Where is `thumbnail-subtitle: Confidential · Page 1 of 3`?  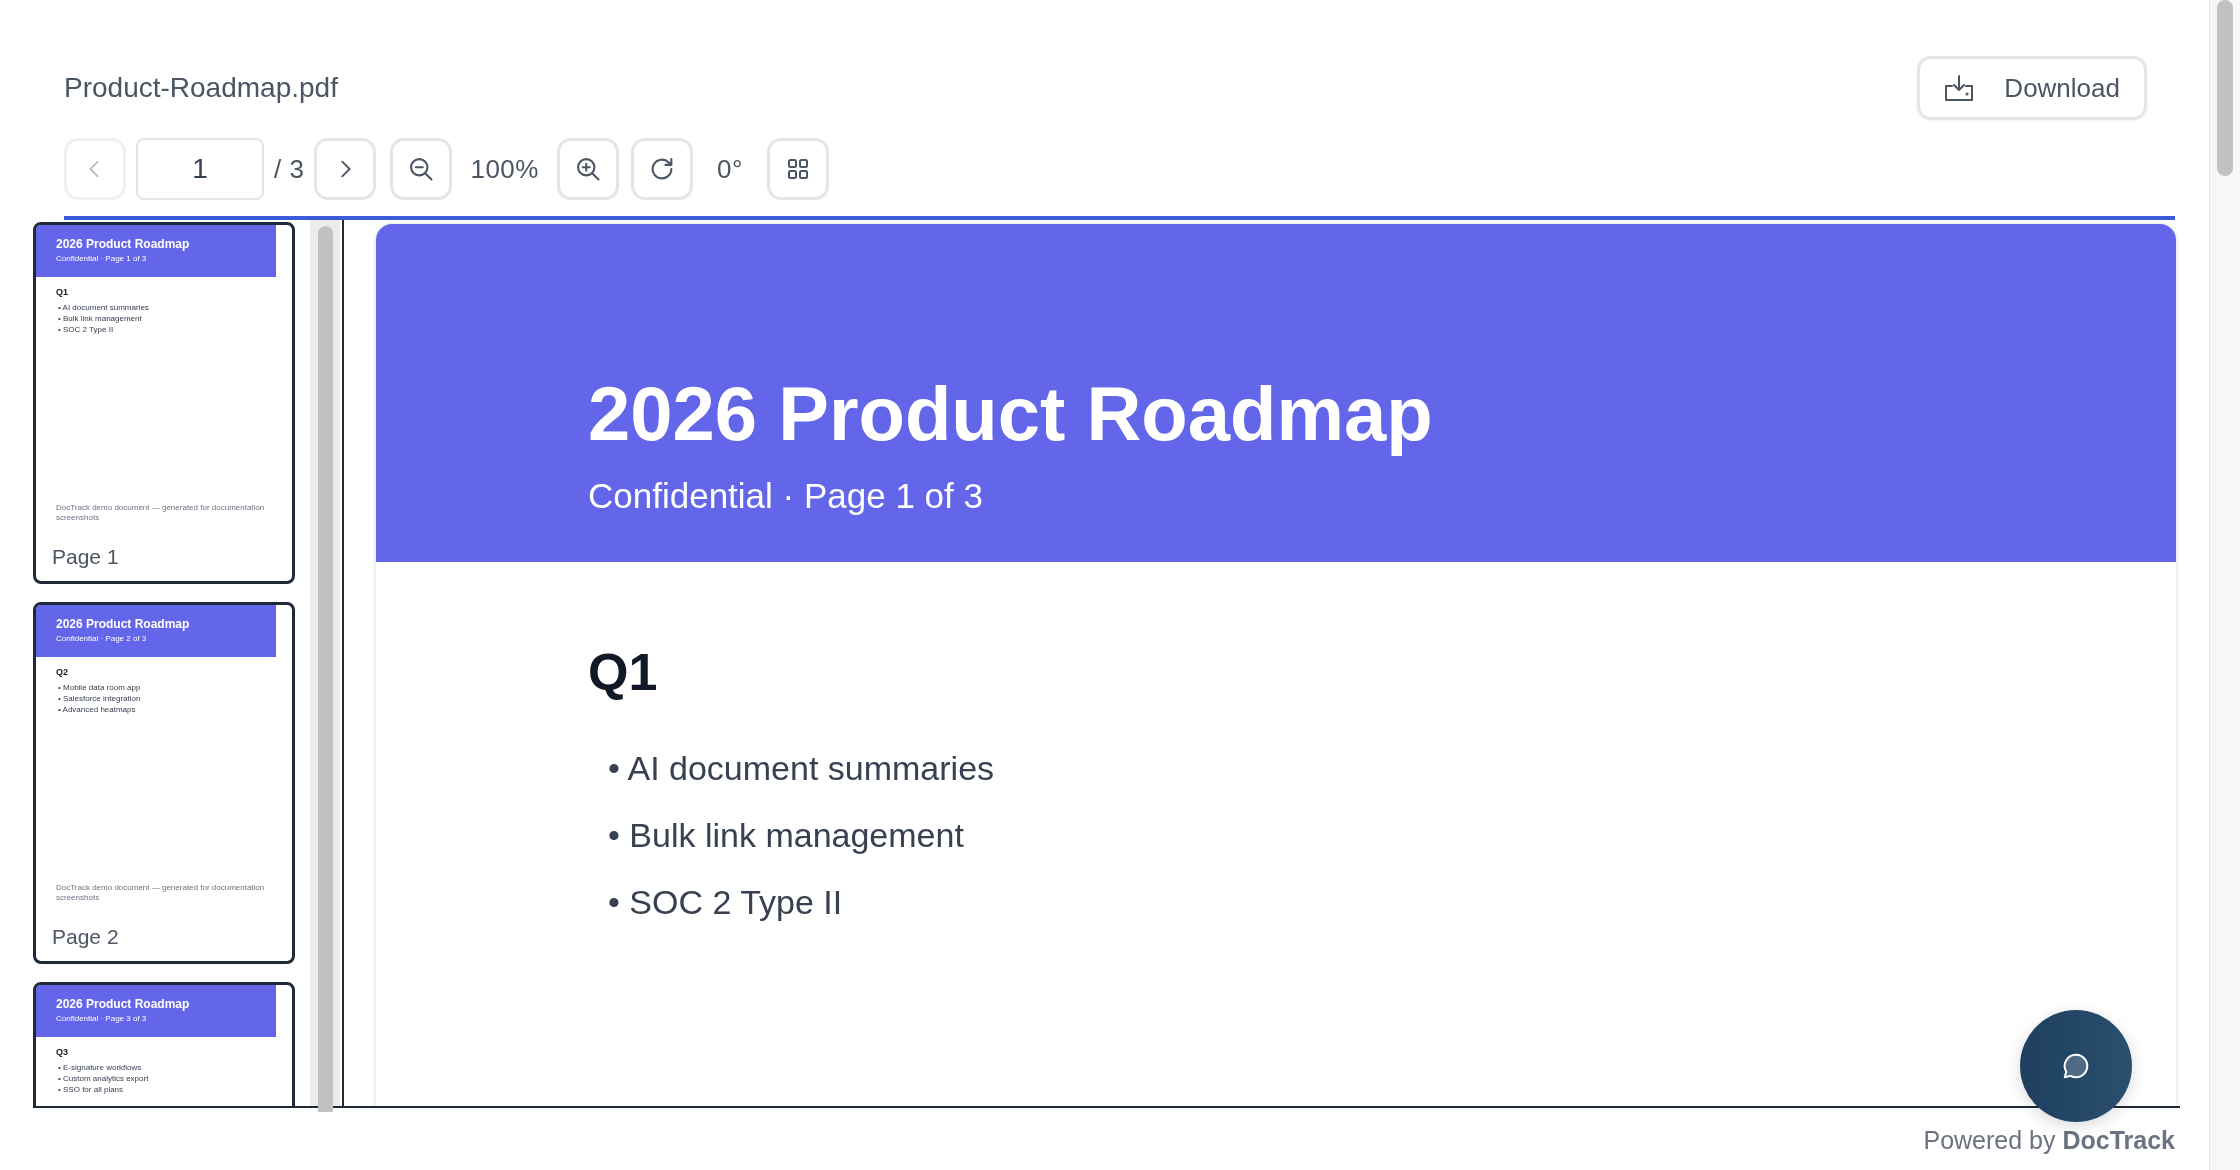
thumbnail-subtitle: Confidential · Page 1 of 3 is located at coordinates (101, 258).